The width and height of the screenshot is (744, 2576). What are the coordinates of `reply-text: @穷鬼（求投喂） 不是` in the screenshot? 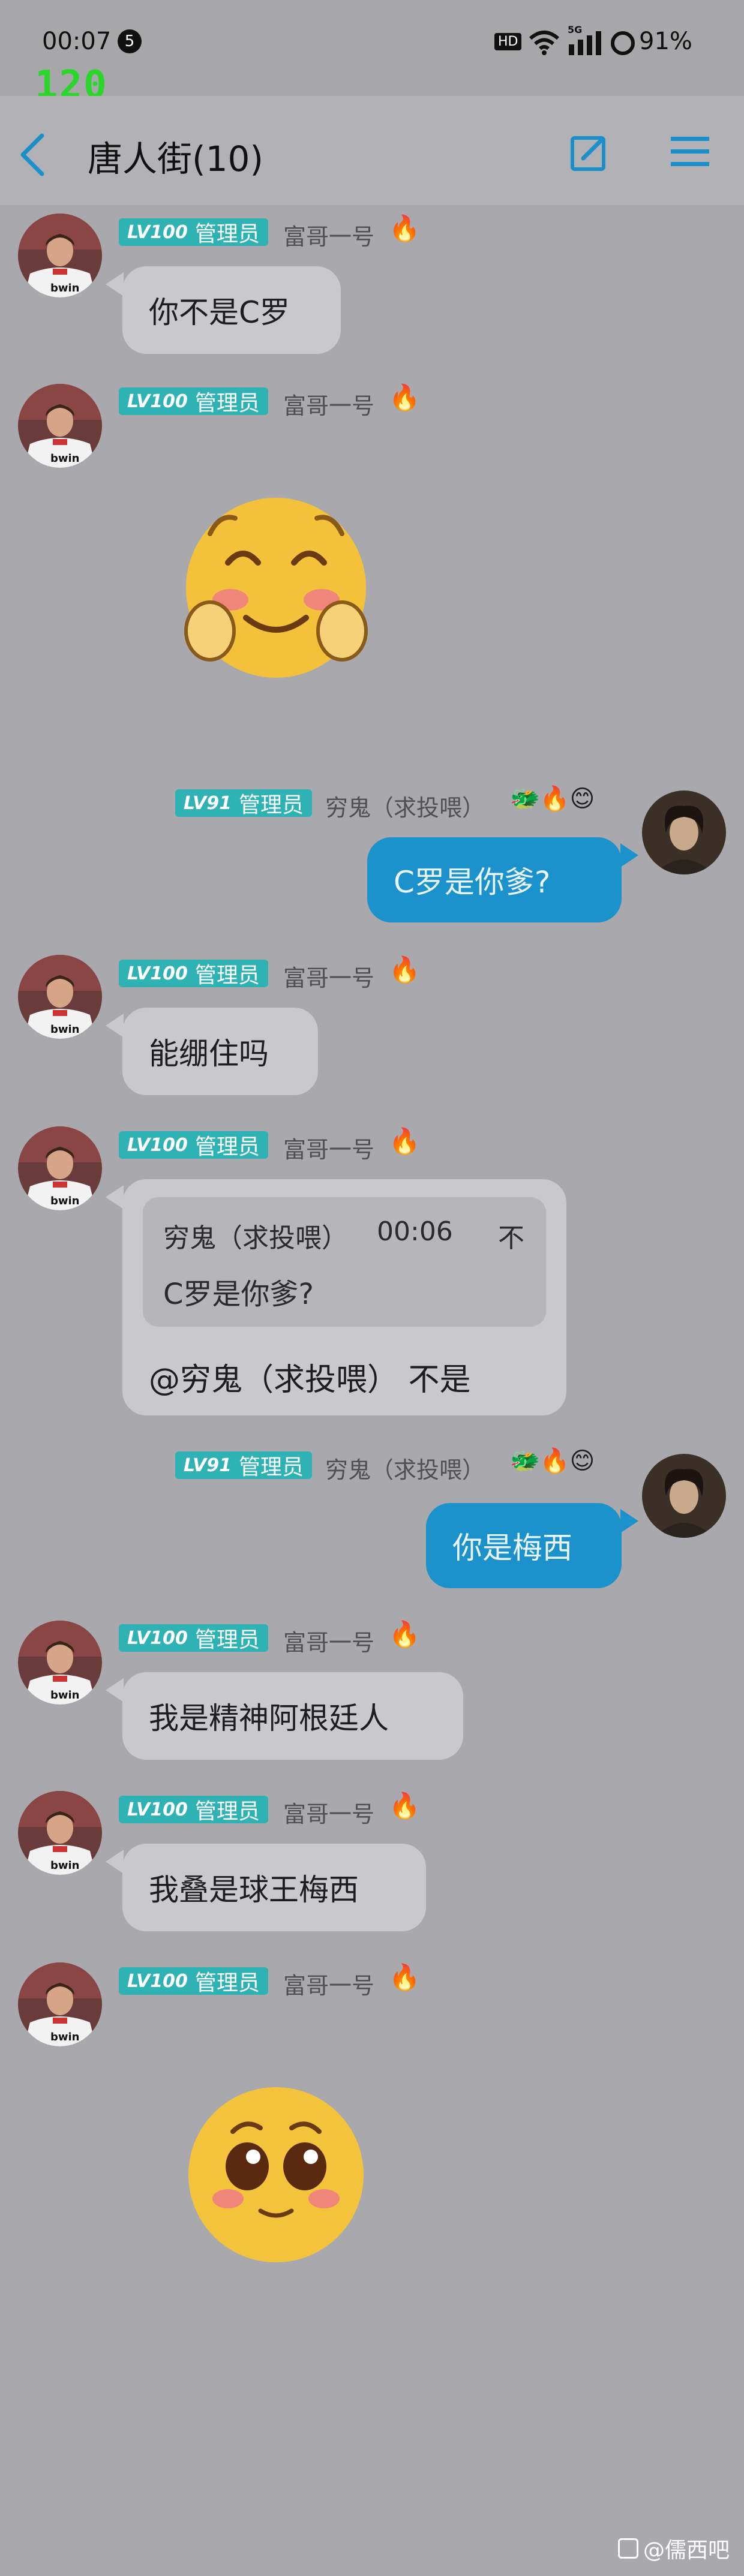 It's located at (310, 1380).